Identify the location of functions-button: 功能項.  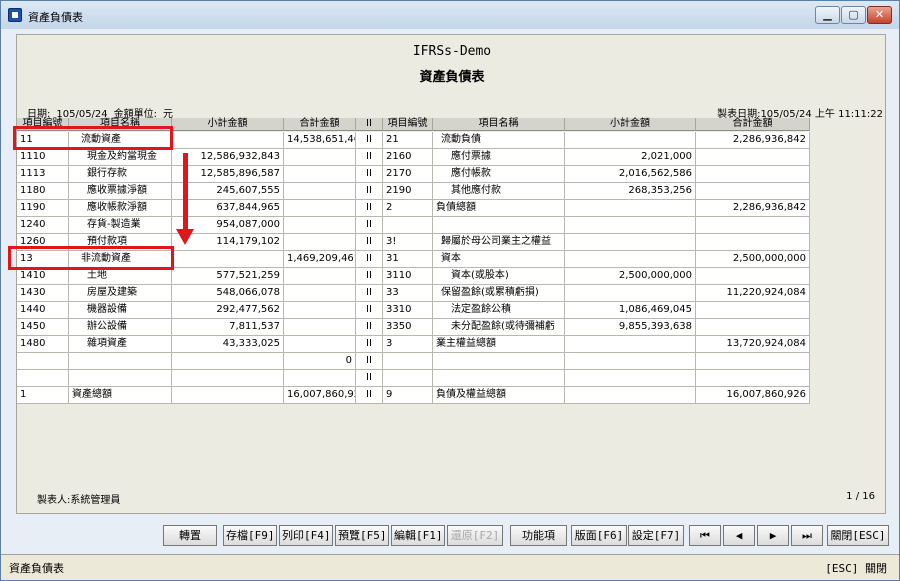
(538, 535).